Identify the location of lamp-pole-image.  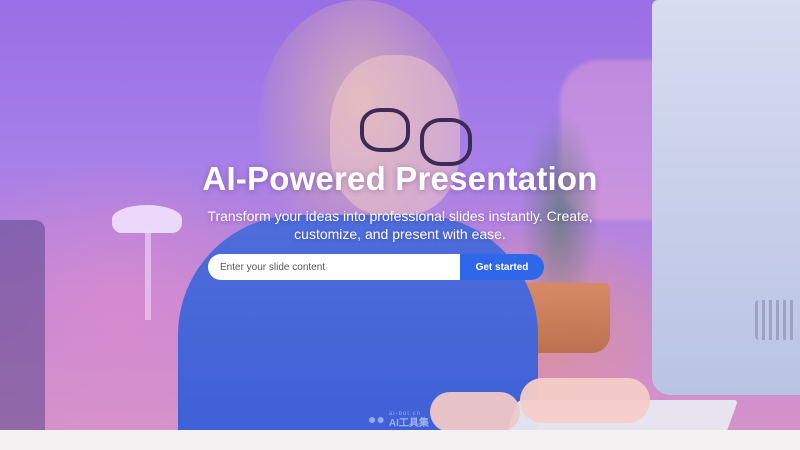
(148, 275).